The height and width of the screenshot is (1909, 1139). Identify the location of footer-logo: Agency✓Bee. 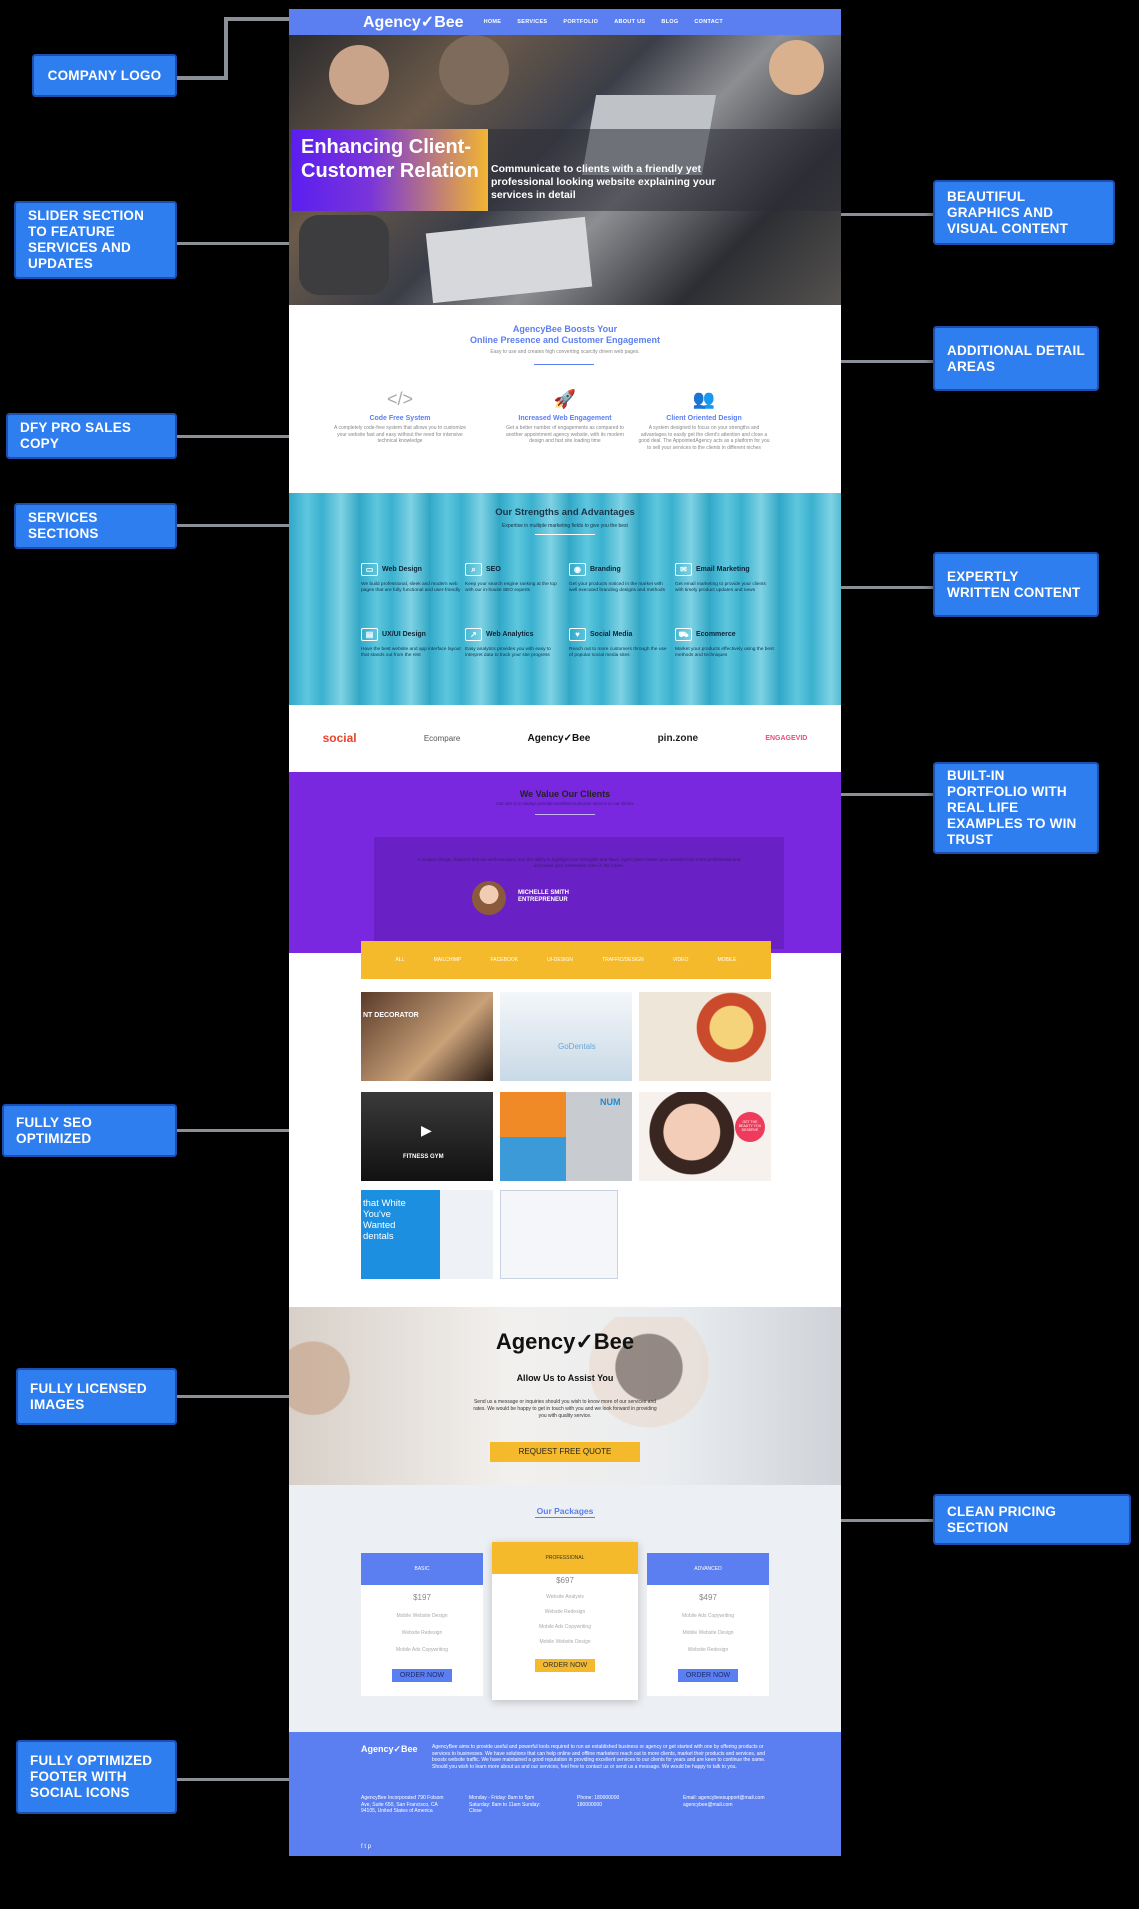
(389, 1749).